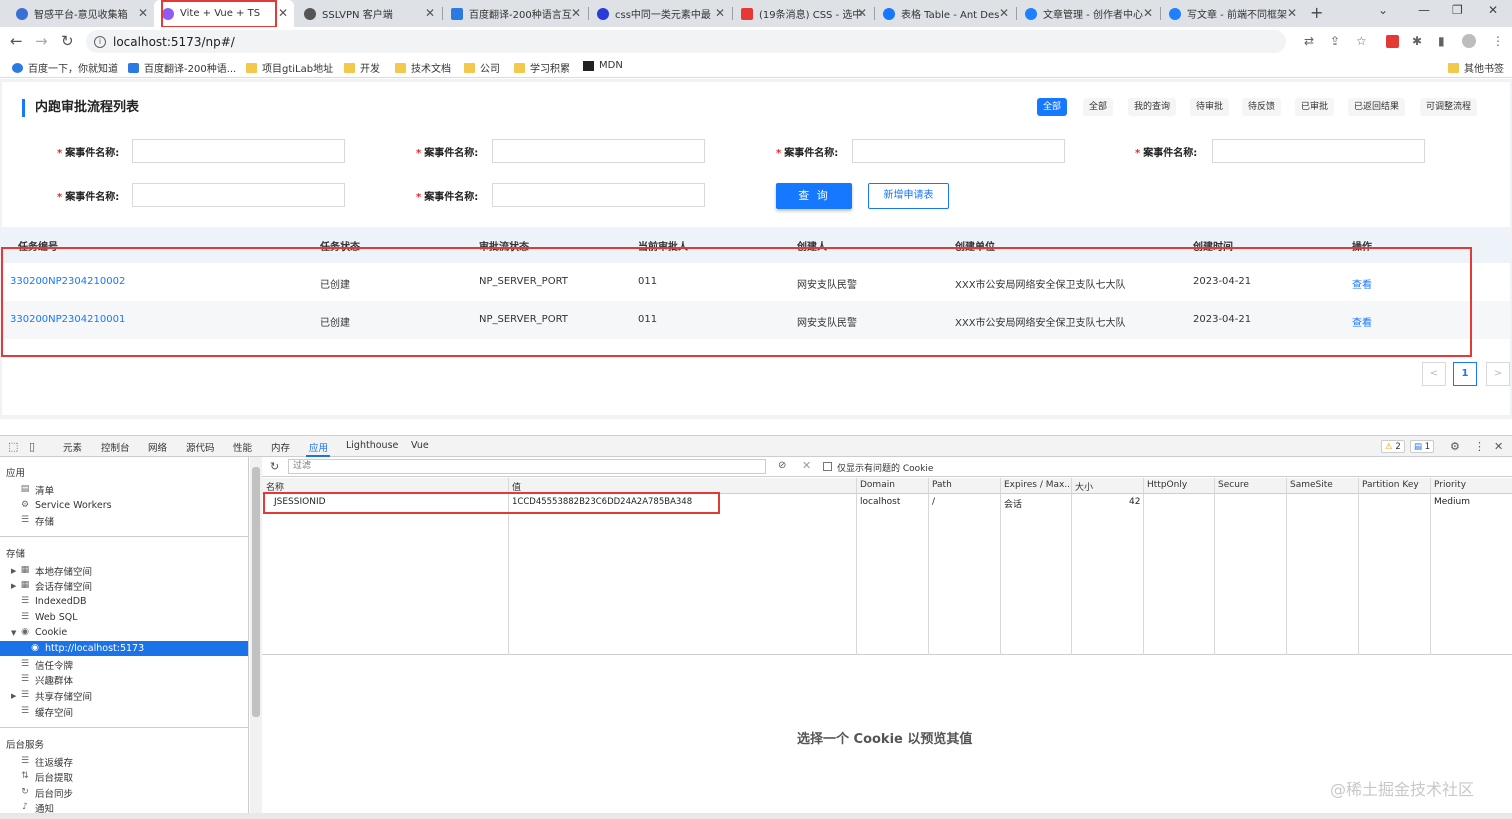 This screenshot has height=819, width=1512. What do you see at coordinates (1335, 41) in the screenshot?
I see `share-icon: ⇪` at bounding box center [1335, 41].